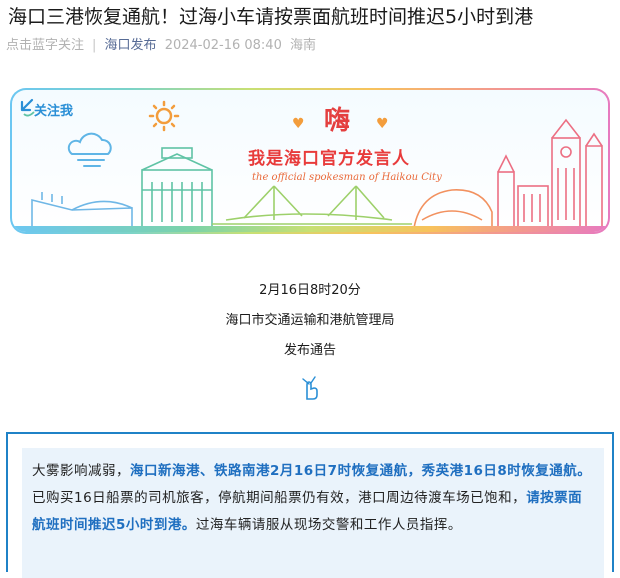  What do you see at coordinates (223, 45) in the screenshot?
I see `publish-datetime: 2024-02-16 08:40` at bounding box center [223, 45].